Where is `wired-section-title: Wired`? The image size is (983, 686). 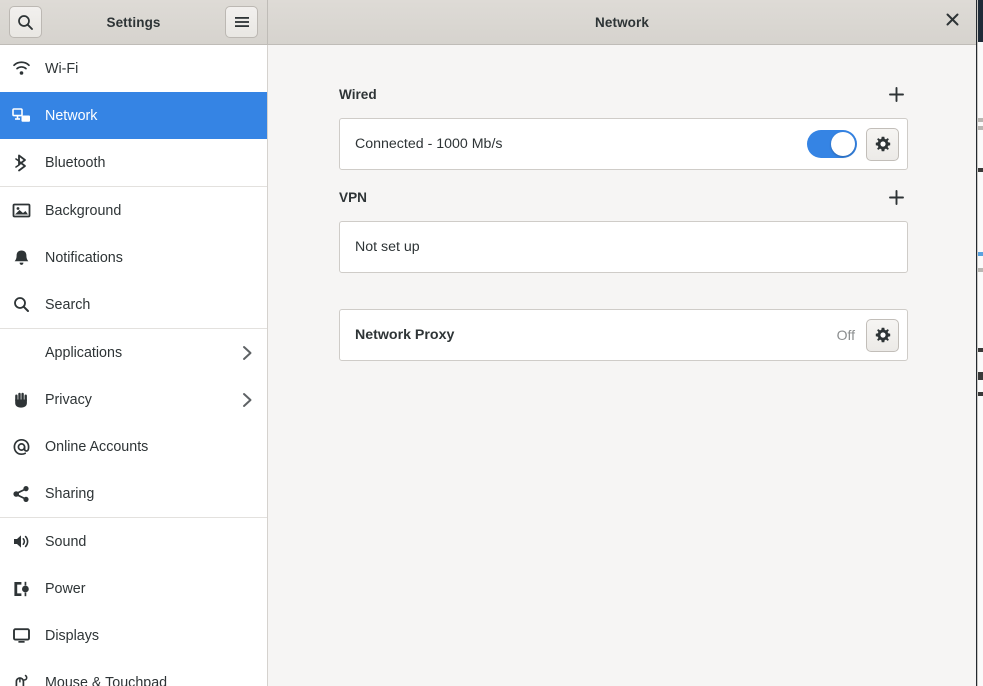 wired-section-title: Wired is located at coordinates (358, 94).